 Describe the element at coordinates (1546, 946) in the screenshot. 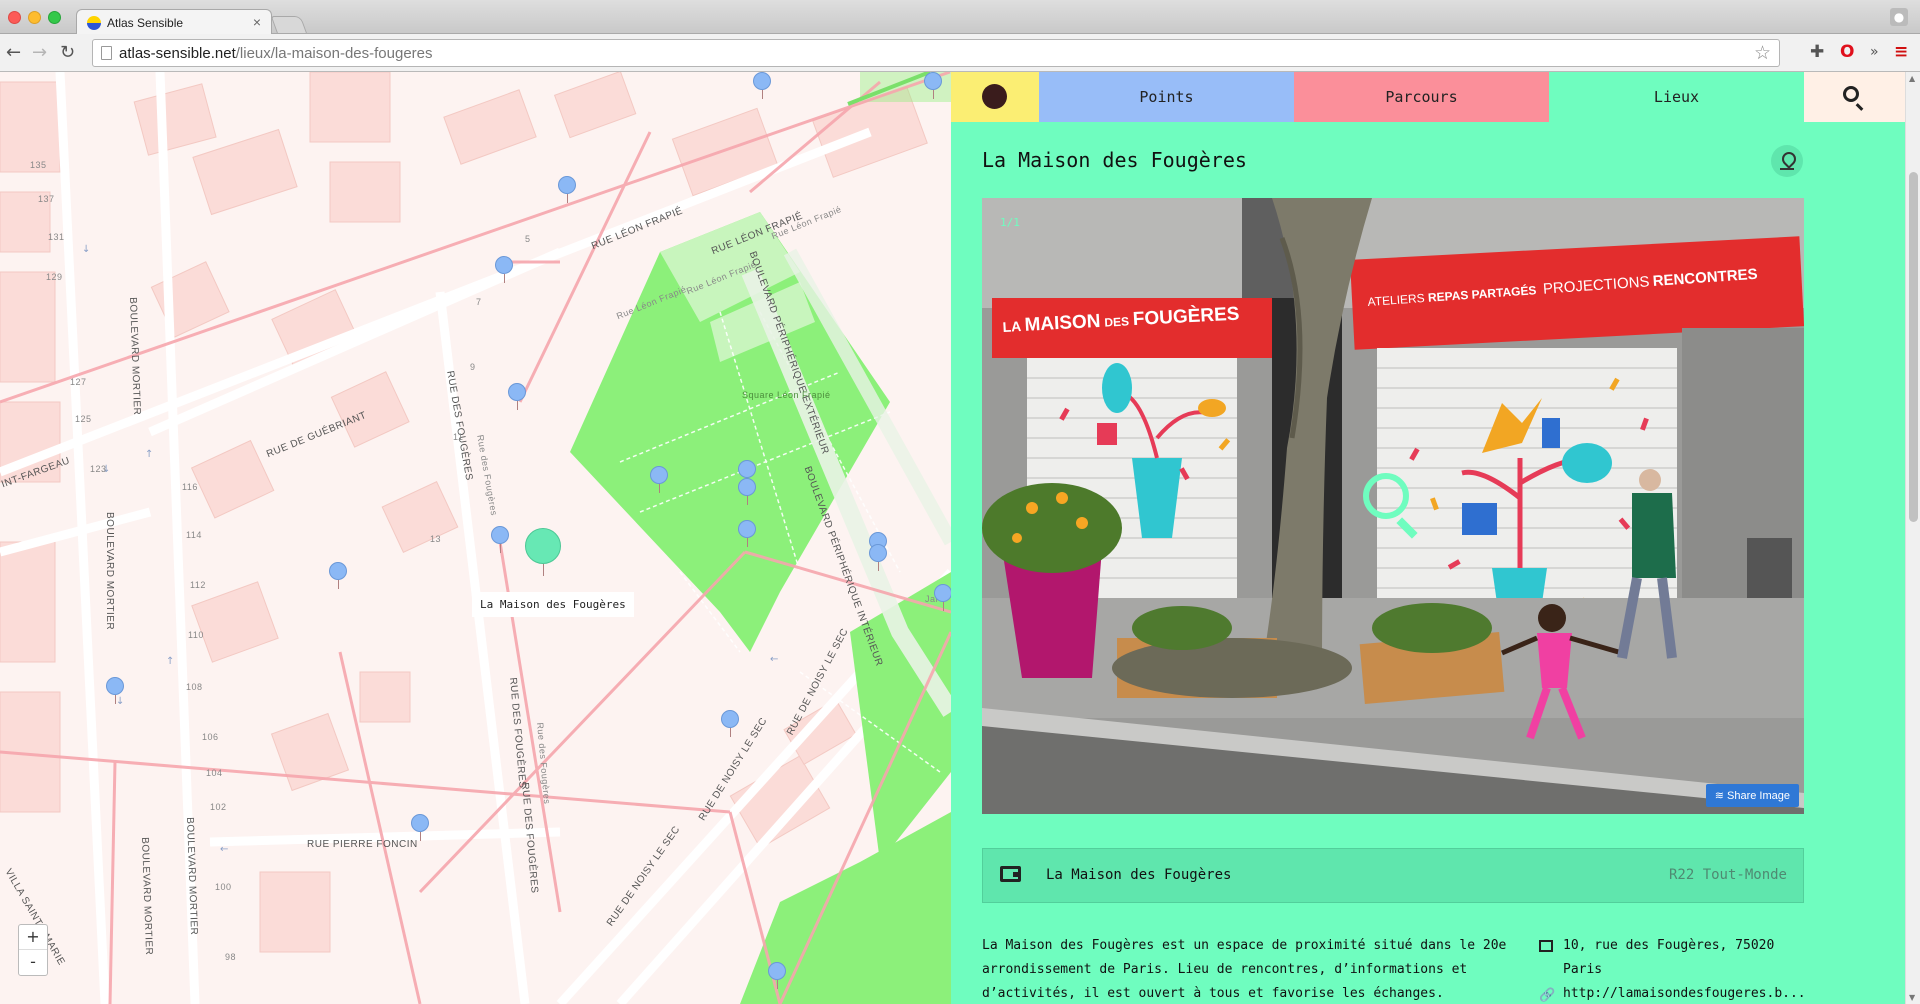

I see `map-book-icon` at that location.